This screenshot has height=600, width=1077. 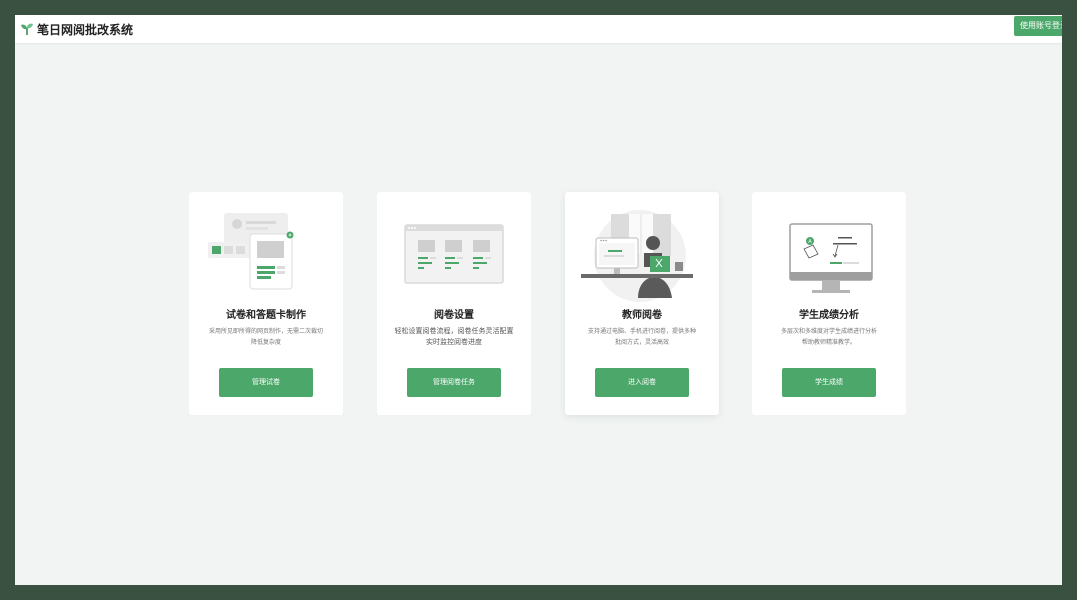 I want to click on exam-sheet-illustration, so click(x=251, y=251).